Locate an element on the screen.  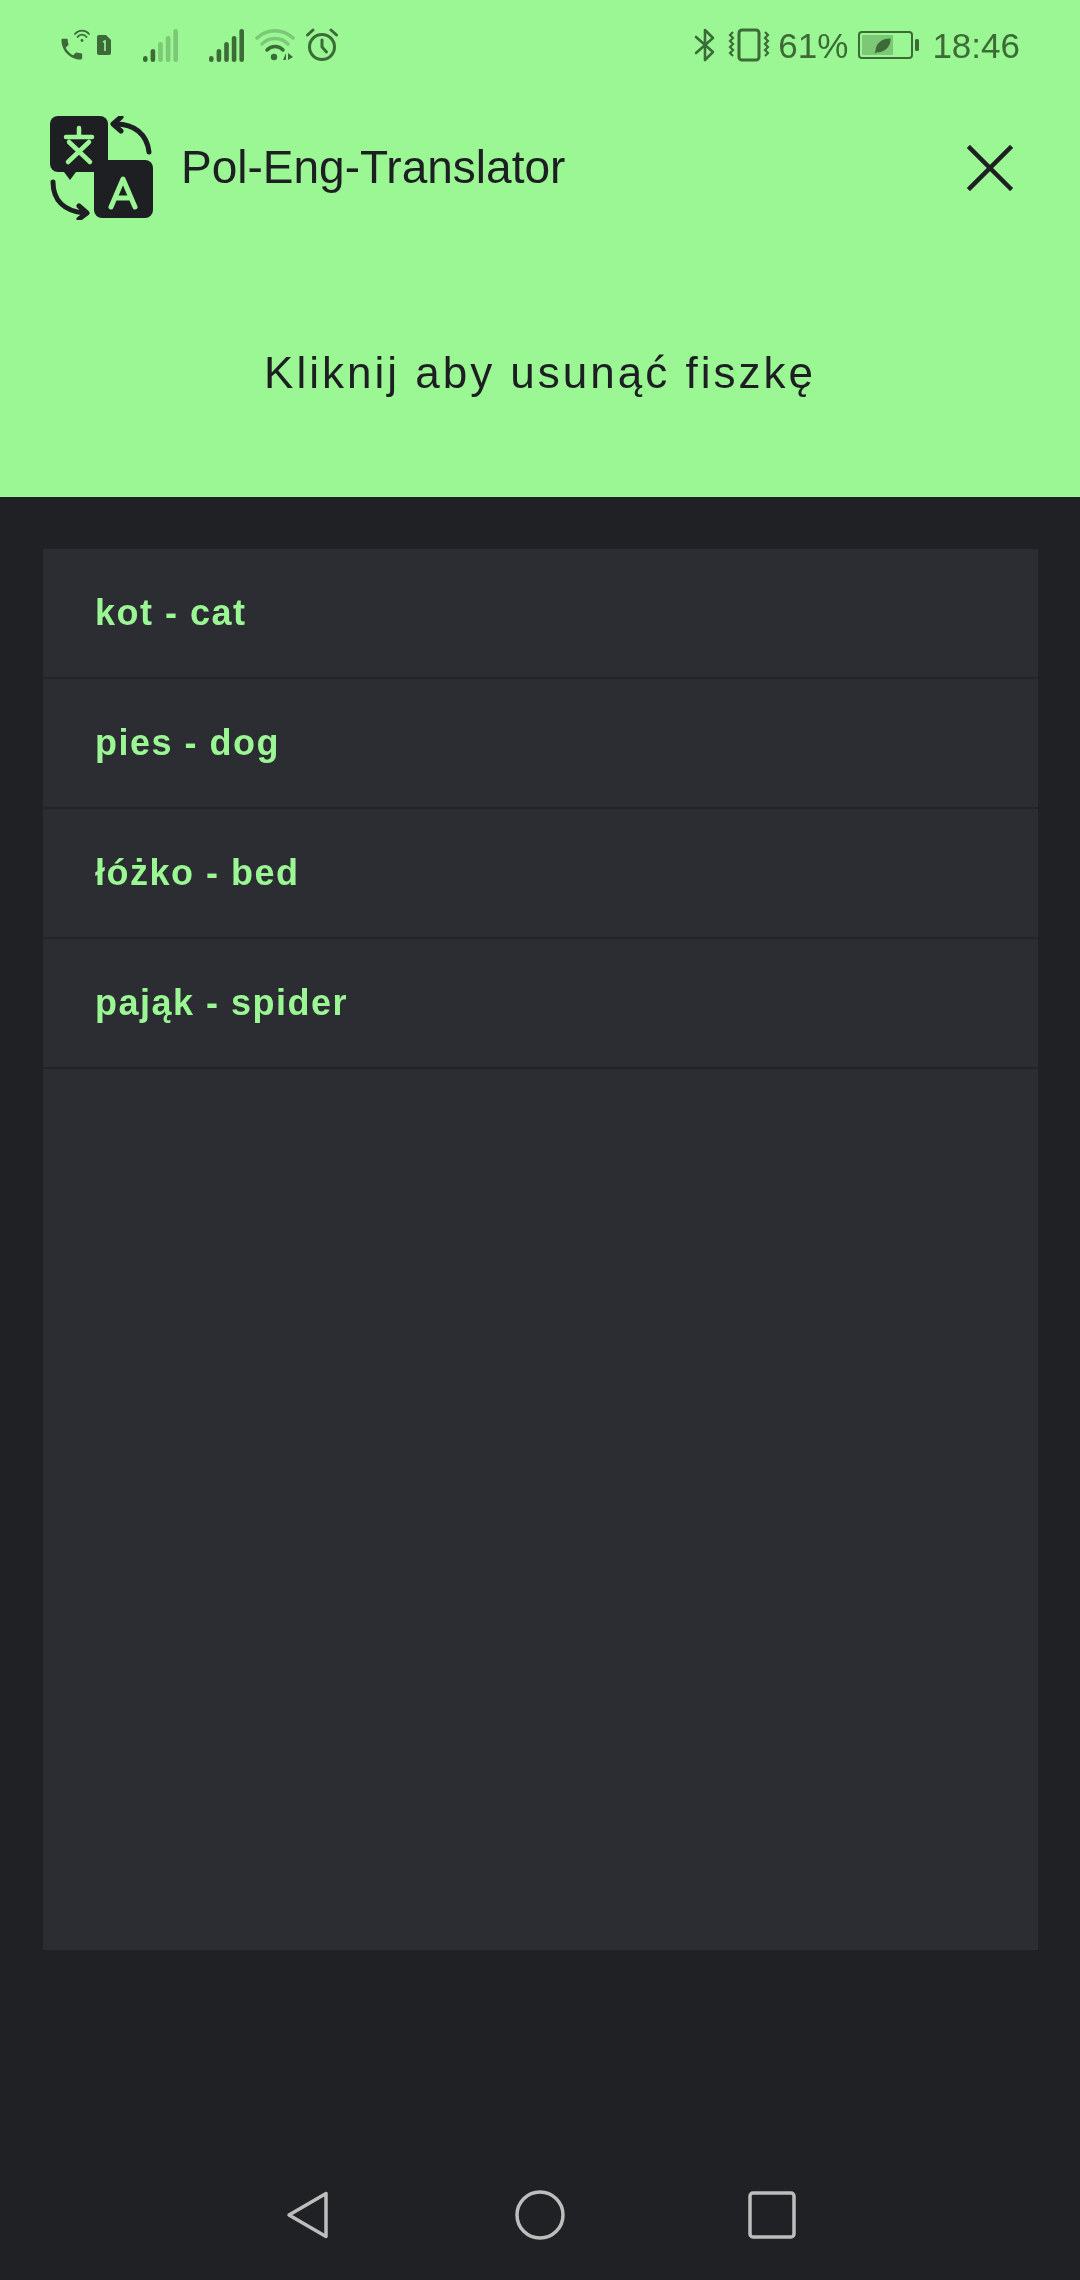
home-icon is located at coordinates (540, 2215).